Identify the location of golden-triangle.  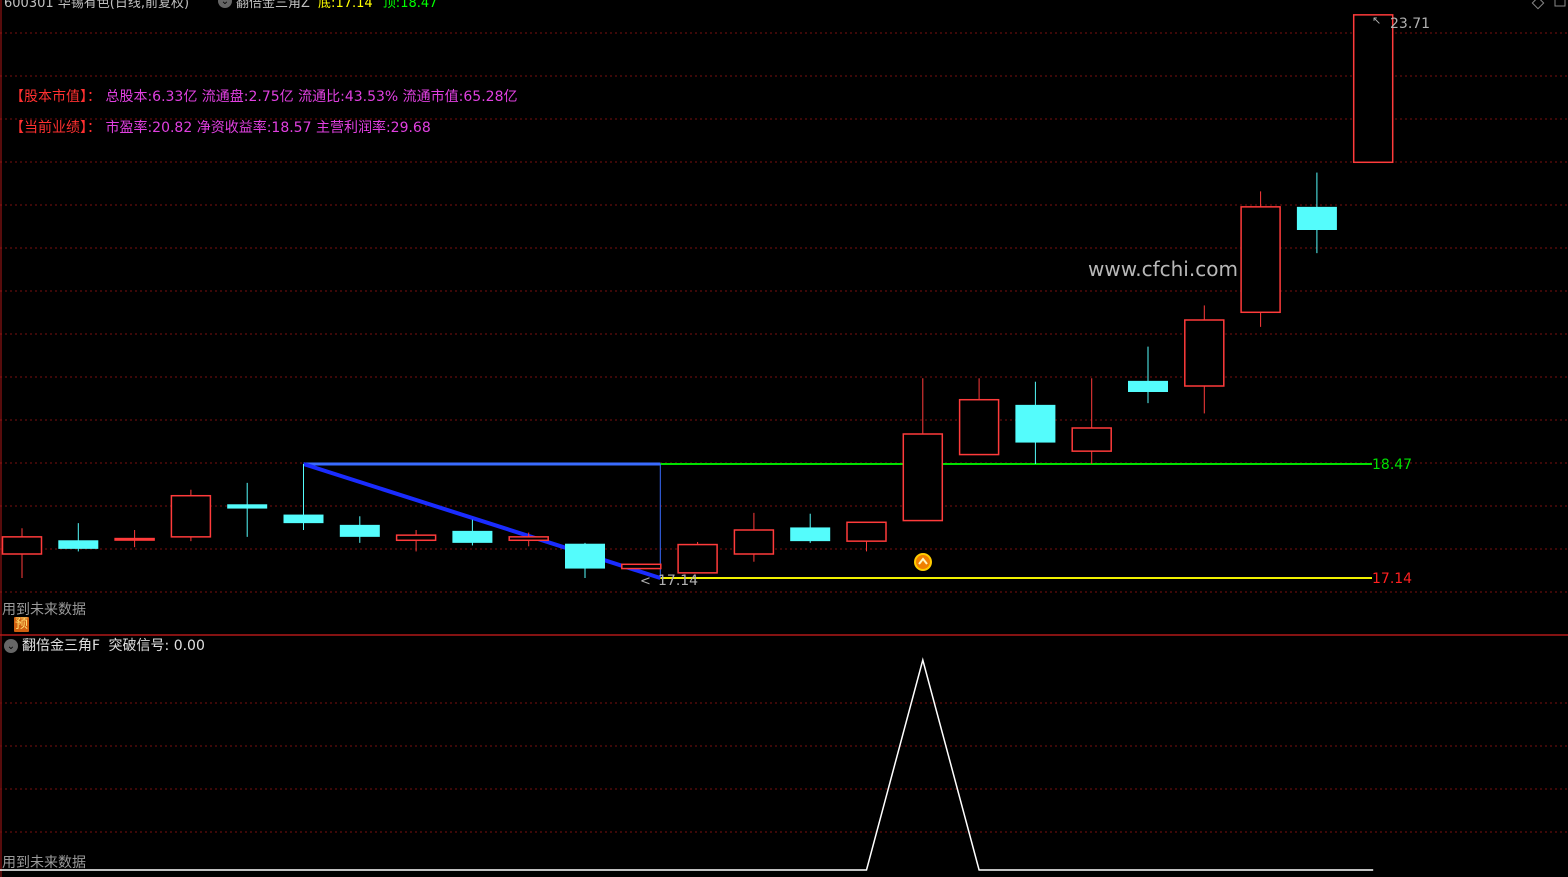
(481, 521).